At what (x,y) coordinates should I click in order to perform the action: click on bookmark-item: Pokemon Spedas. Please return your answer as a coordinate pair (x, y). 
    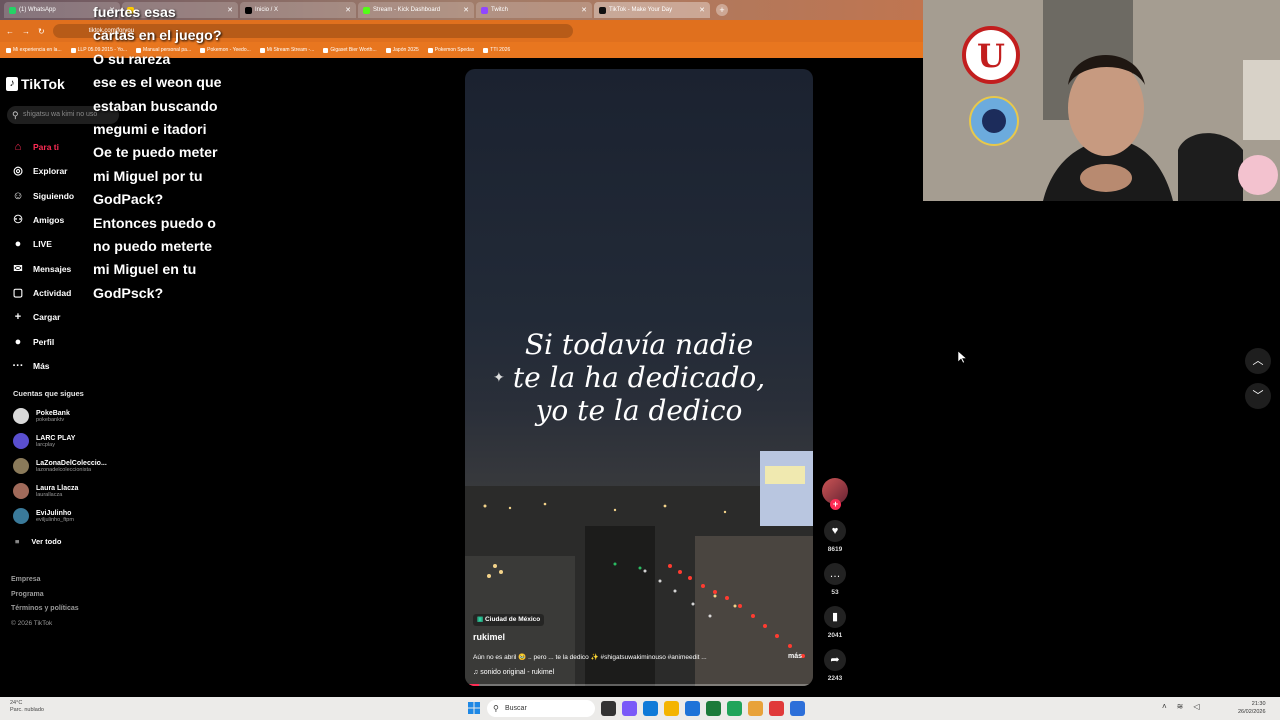
    Looking at the image, I should click on (451, 50).